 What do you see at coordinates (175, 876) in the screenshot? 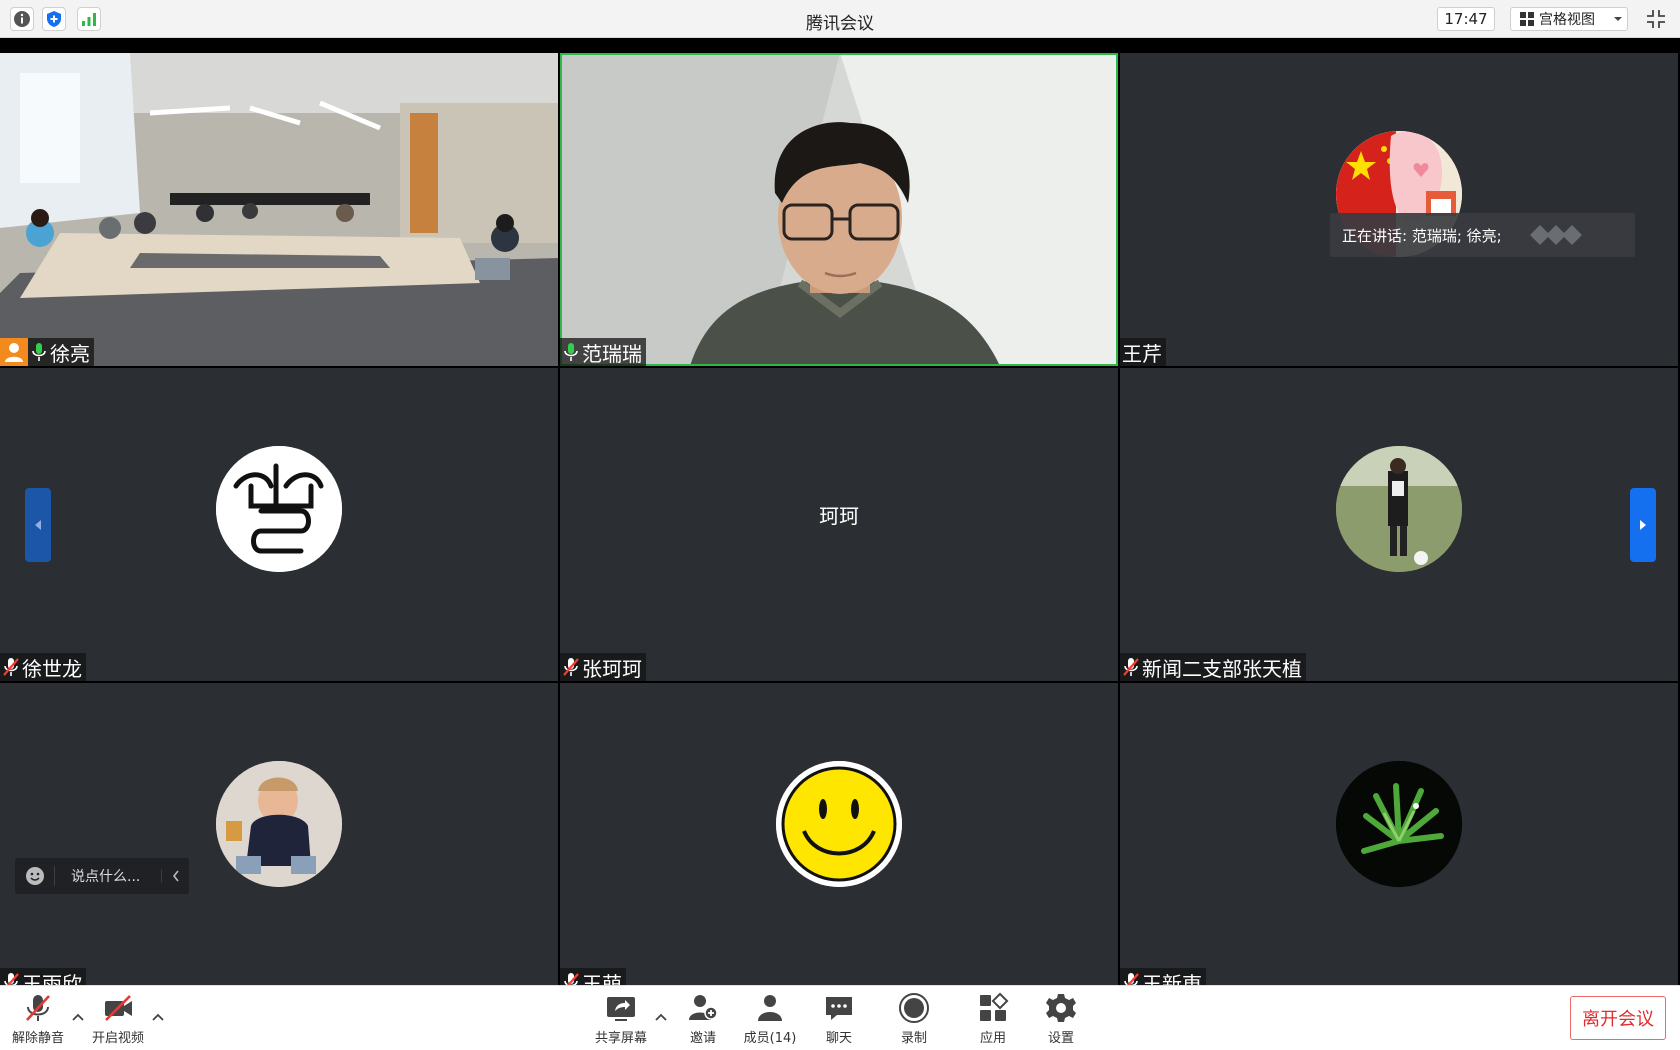
I see `collapse-chat-icon` at bounding box center [175, 876].